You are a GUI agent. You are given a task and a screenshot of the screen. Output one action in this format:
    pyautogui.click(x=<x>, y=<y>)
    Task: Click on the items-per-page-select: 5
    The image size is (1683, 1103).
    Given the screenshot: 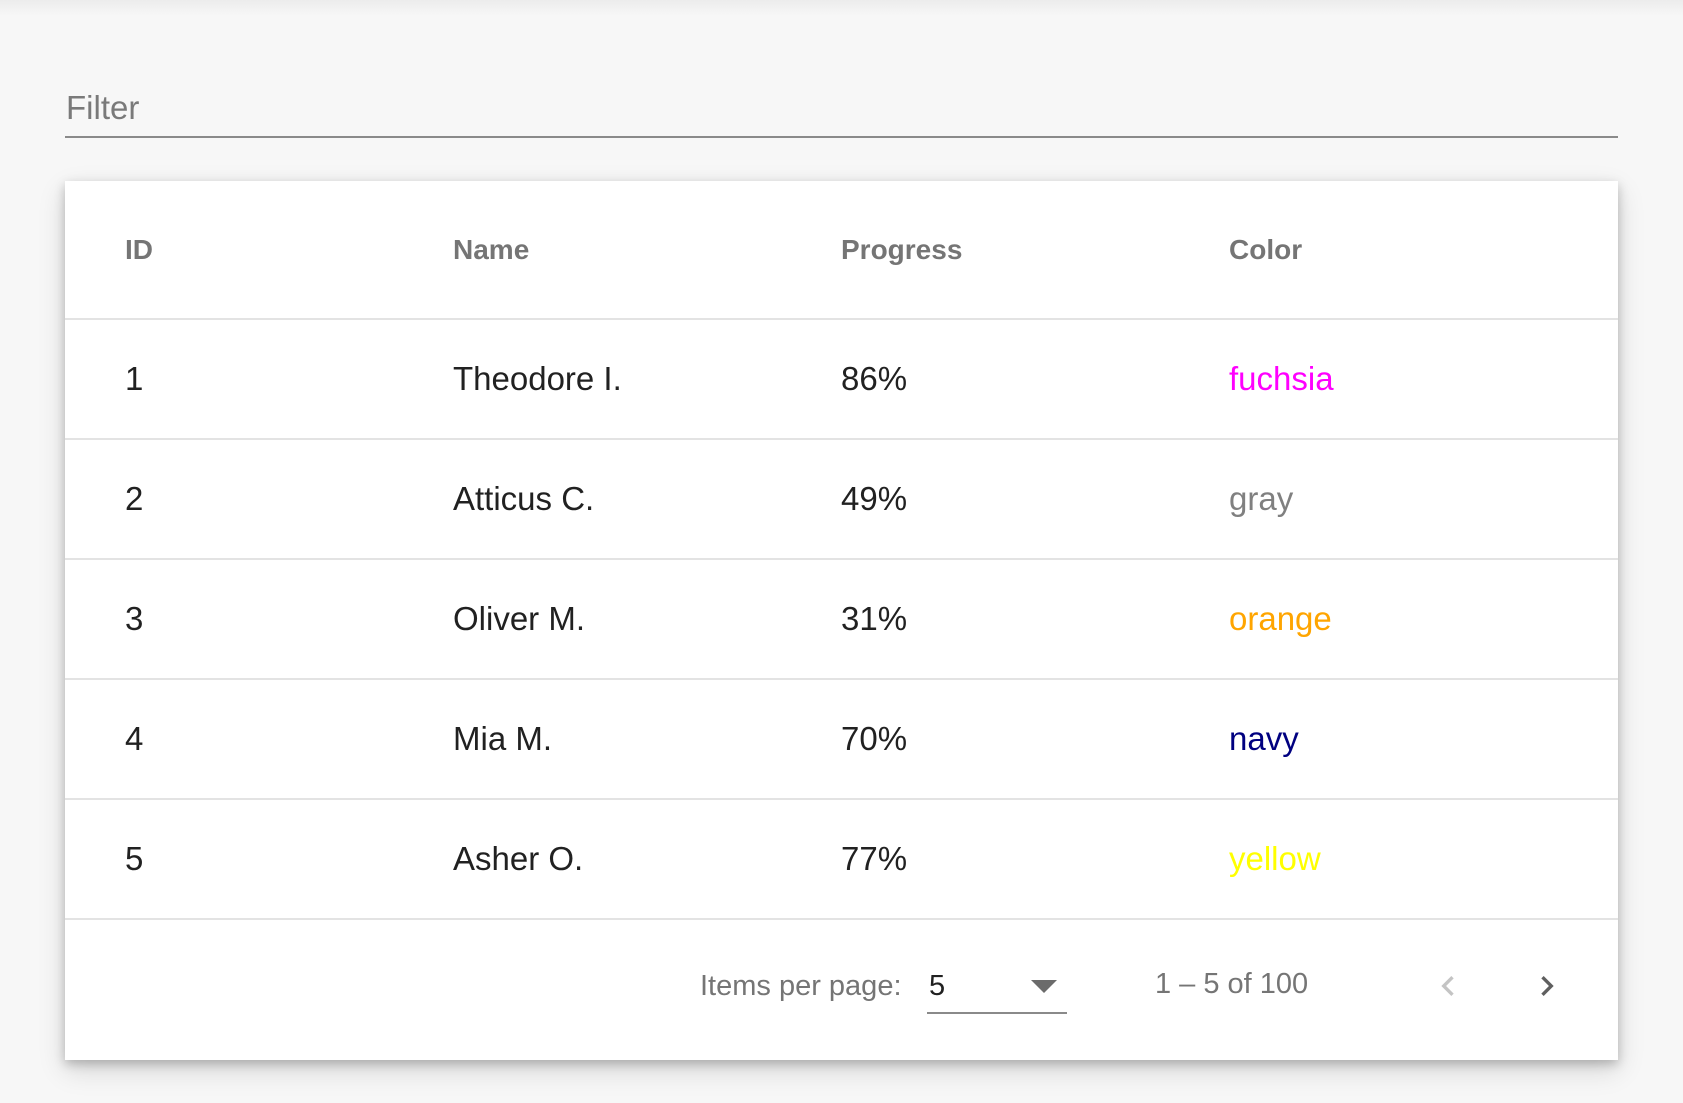 What is the action you would take?
    pyautogui.click(x=997, y=988)
    